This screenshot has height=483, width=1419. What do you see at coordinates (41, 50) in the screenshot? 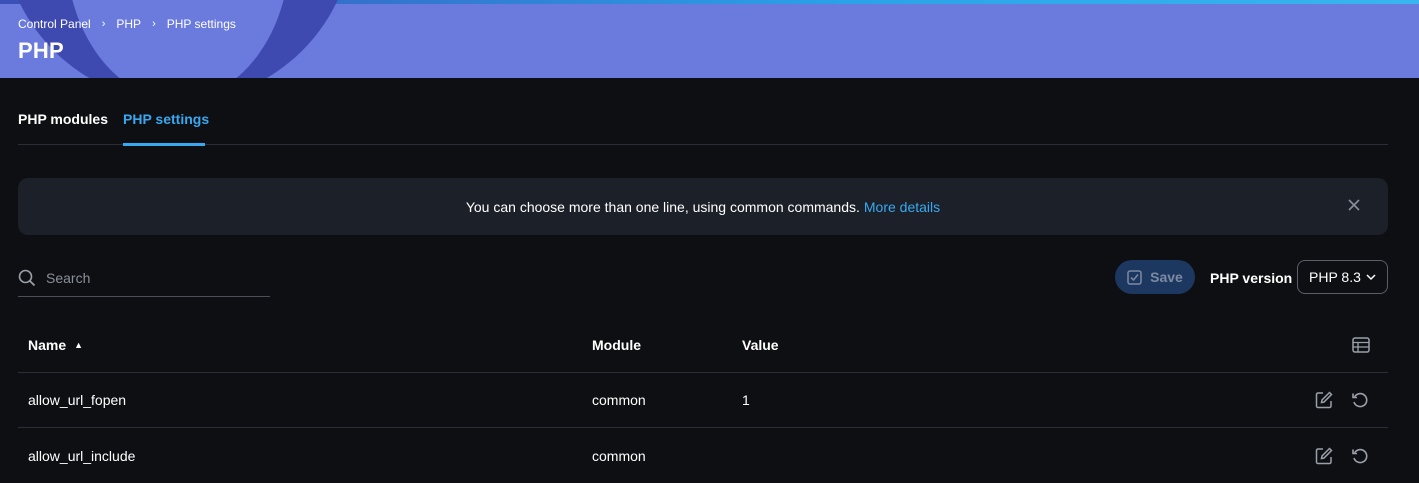
I see `page-title: PHP` at bounding box center [41, 50].